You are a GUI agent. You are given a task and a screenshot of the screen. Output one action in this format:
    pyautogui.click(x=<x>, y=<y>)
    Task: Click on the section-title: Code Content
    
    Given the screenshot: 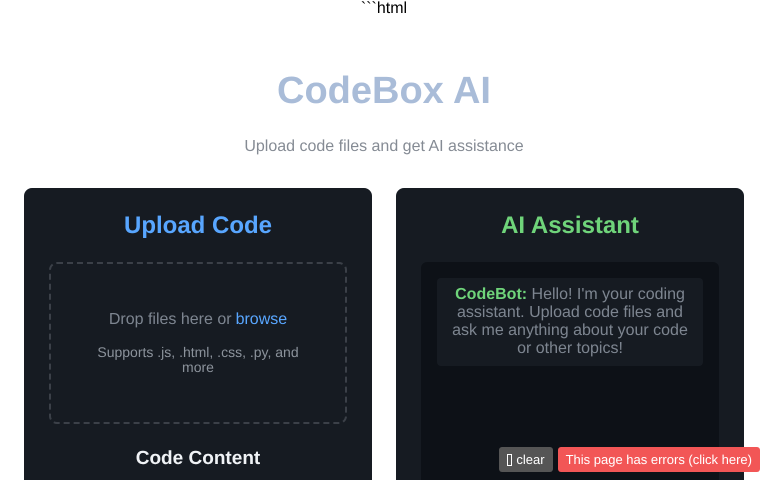 What is the action you would take?
    pyautogui.click(x=198, y=459)
    